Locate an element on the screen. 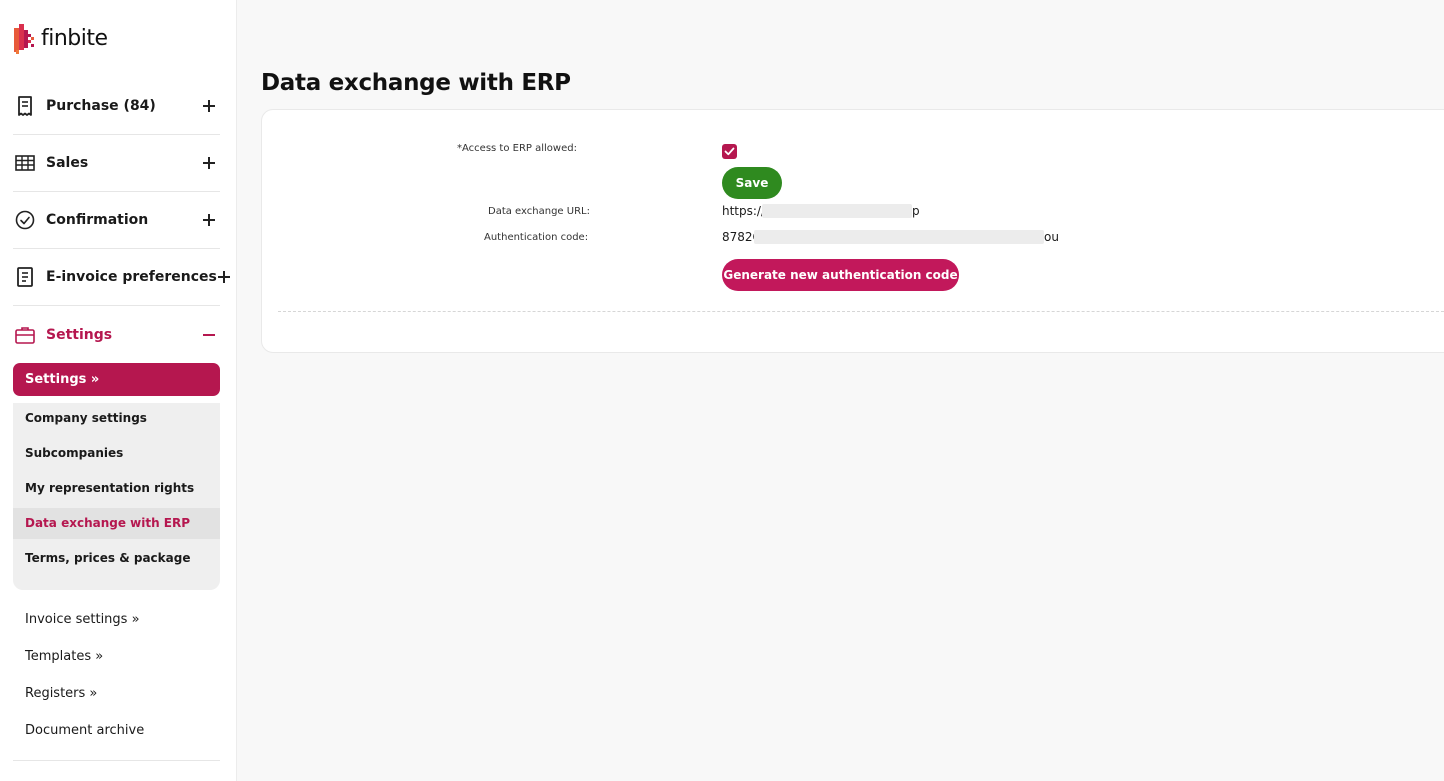  page-title: Data exchange with ERP is located at coordinates (416, 83).